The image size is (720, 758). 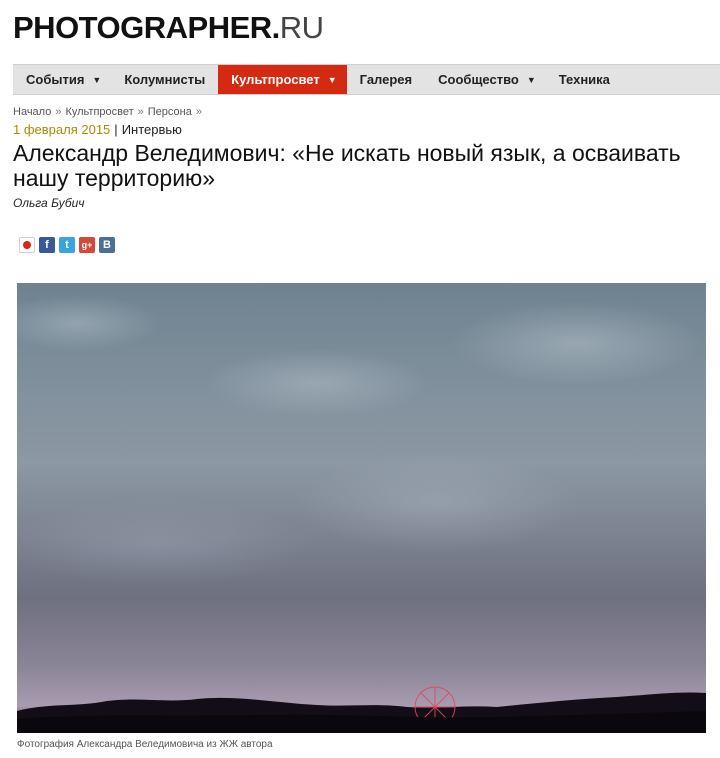 What do you see at coordinates (152, 129) in the screenshot?
I see `article-type: Интервью` at bounding box center [152, 129].